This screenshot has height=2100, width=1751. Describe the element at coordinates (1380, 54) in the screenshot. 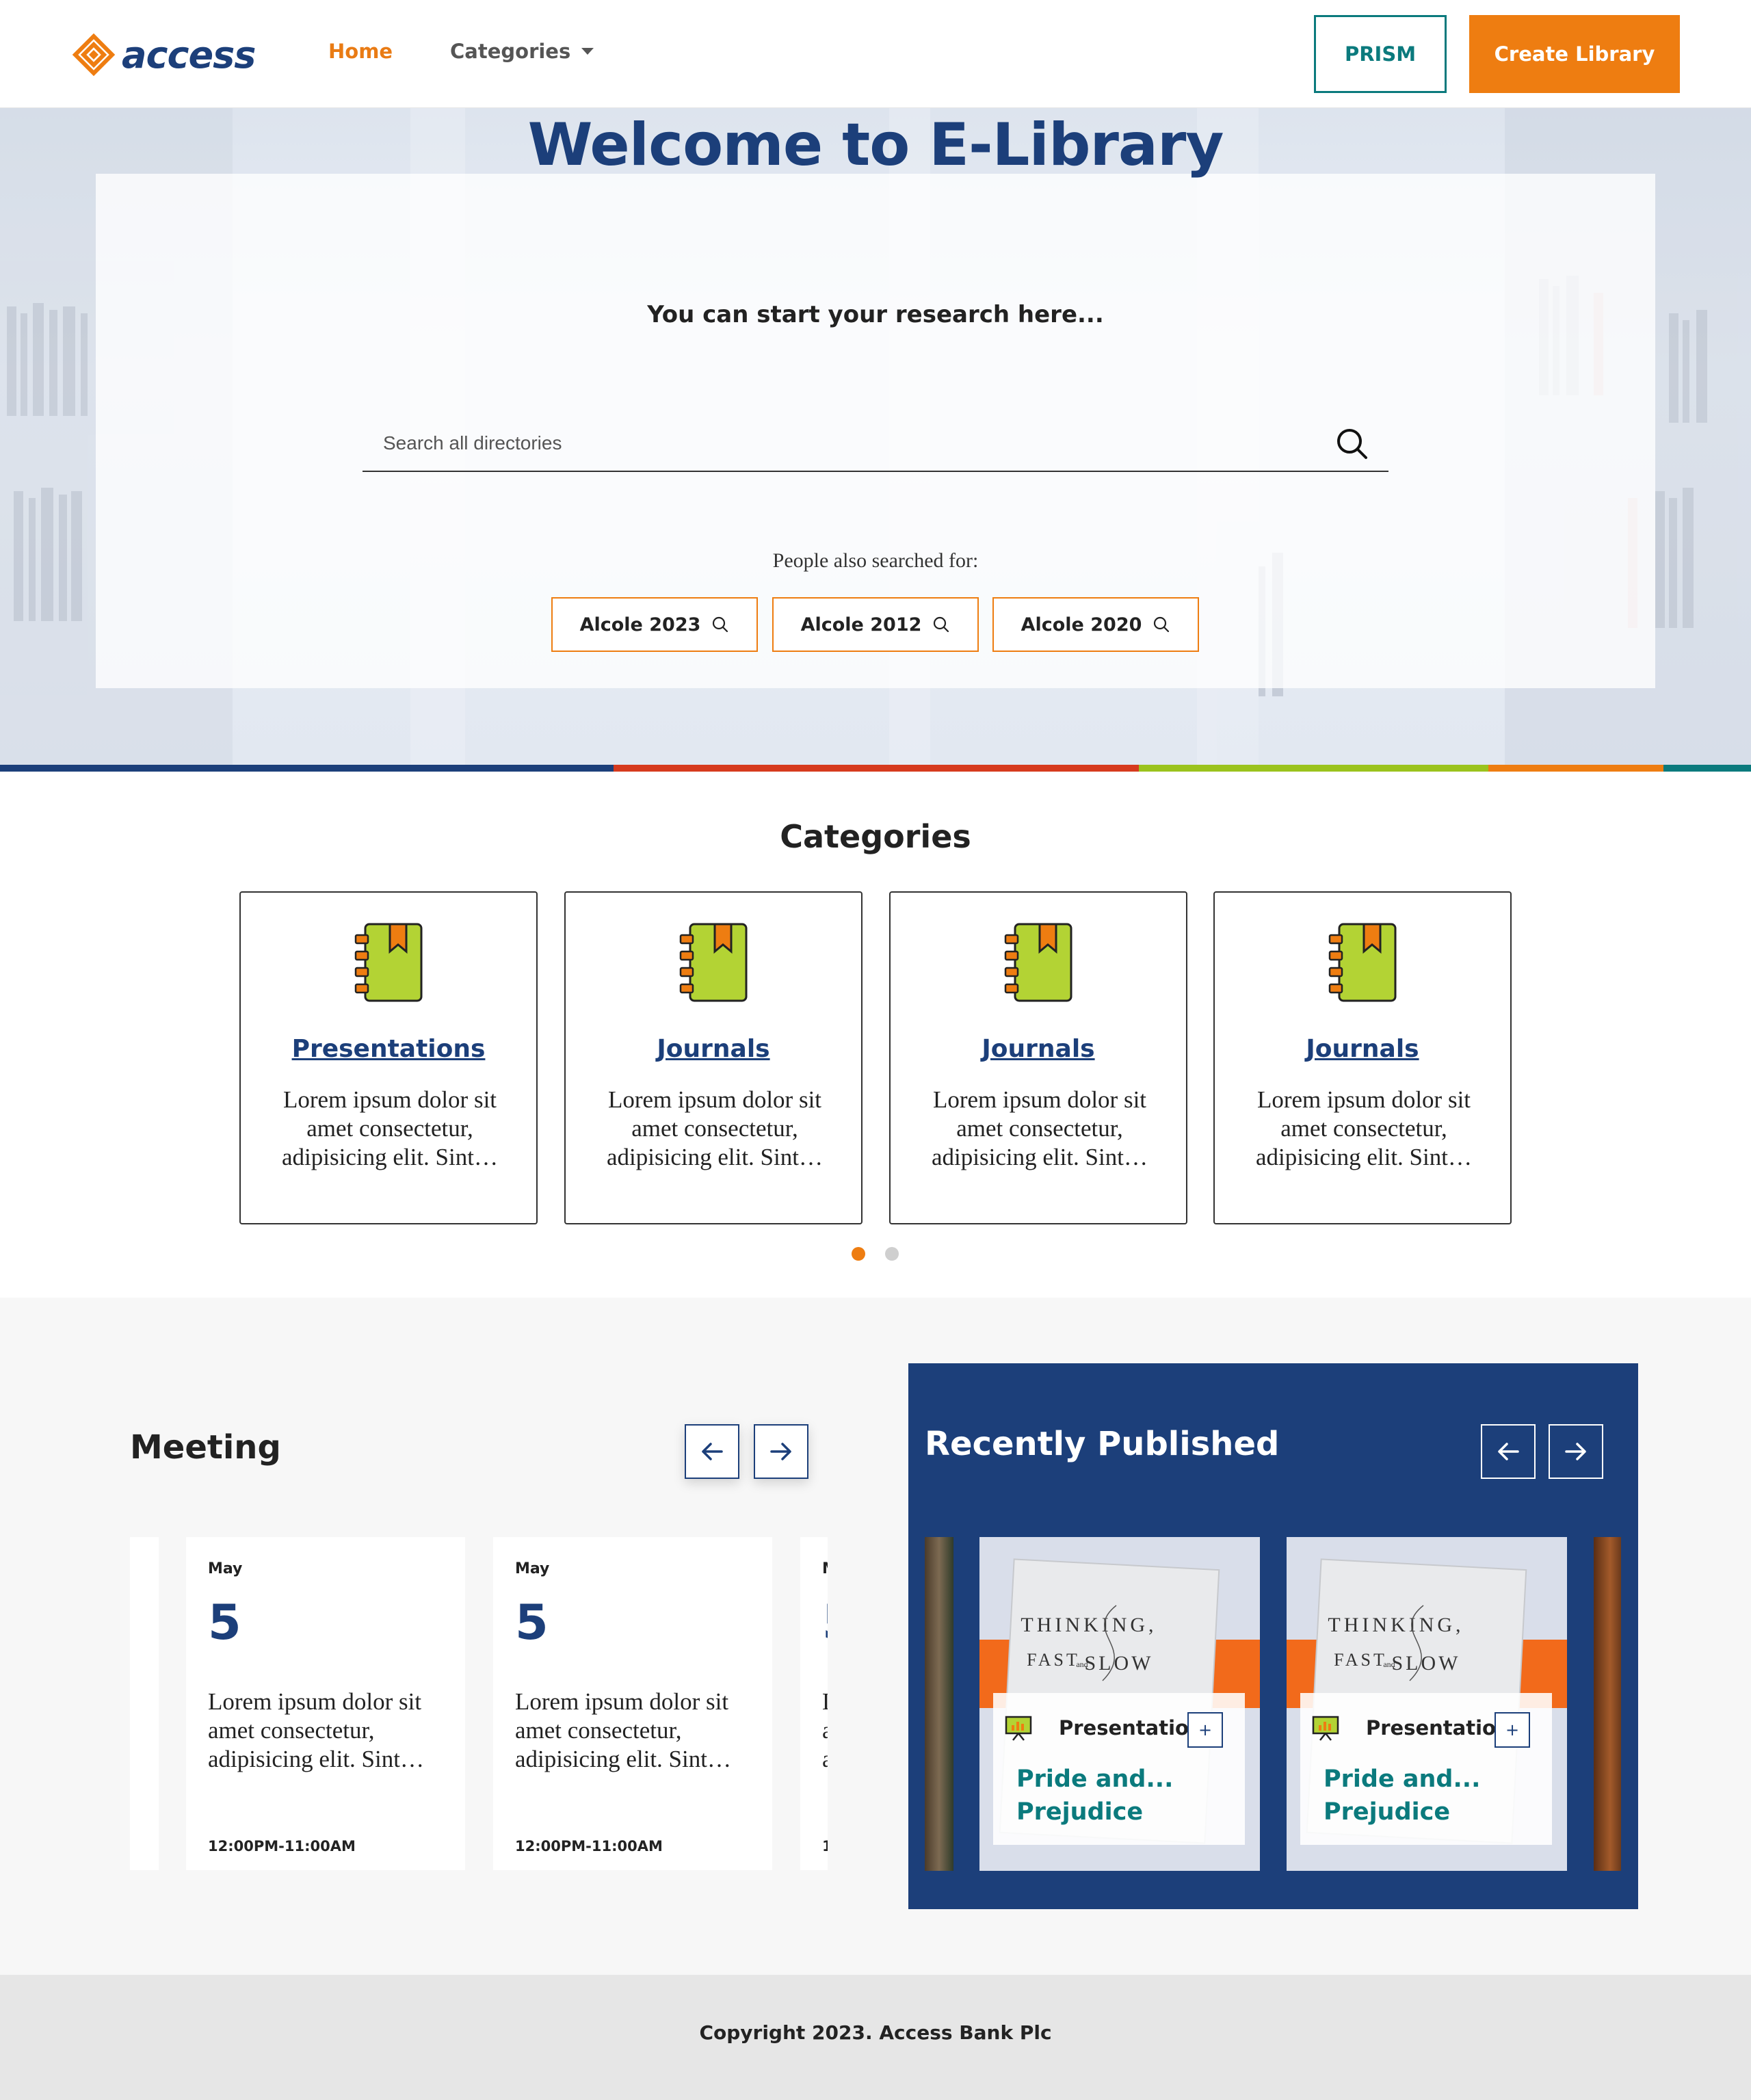

I see `prism-button: PRISM` at that location.